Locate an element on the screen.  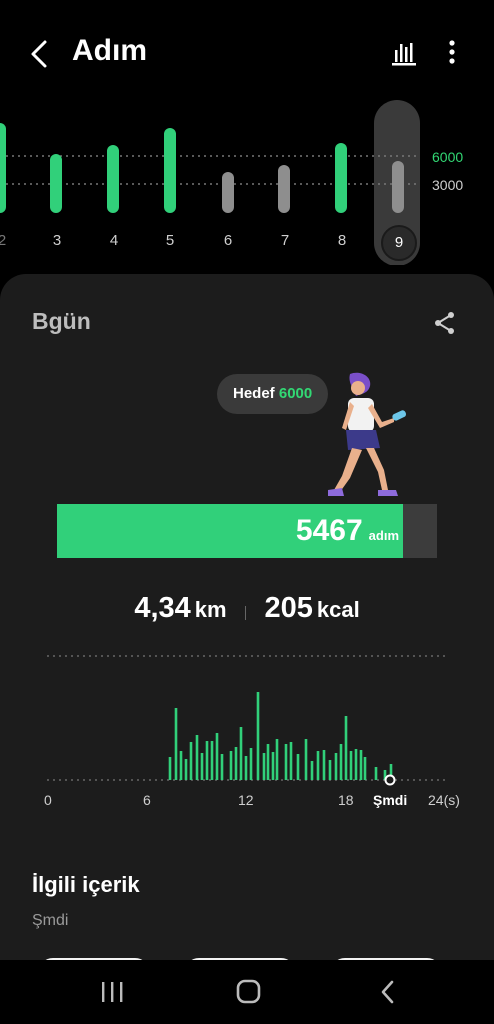
recents-icon is located at coordinates (112, 992).